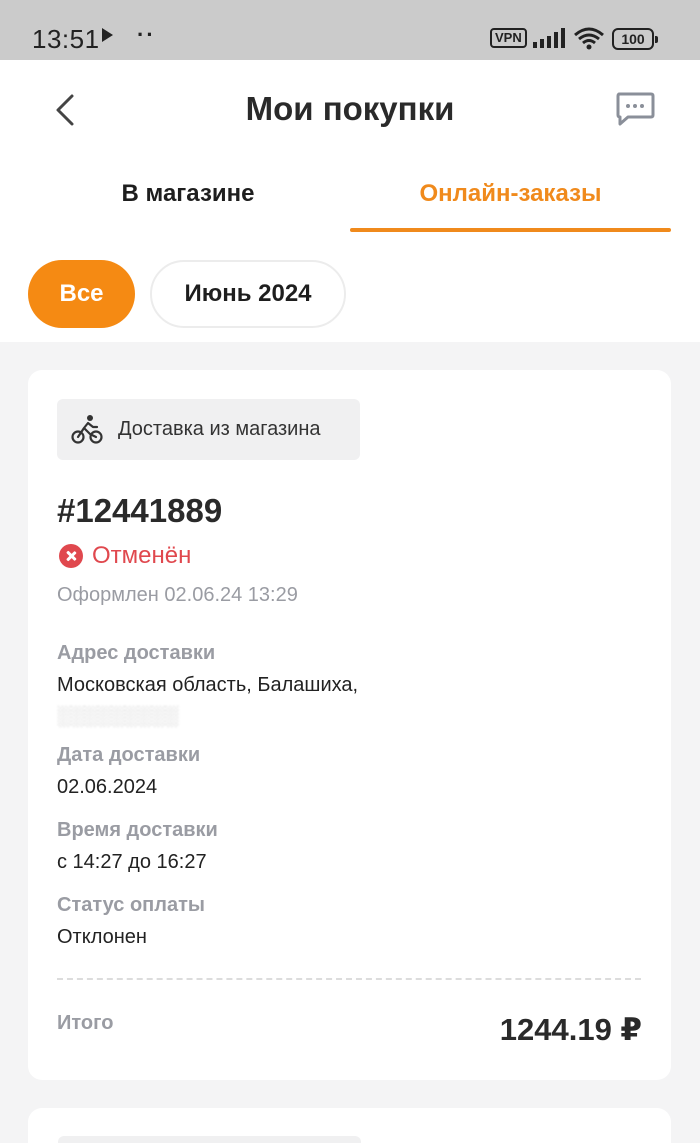 The width and height of the screenshot is (700, 1143). Describe the element at coordinates (510, 230) in the screenshot. I see `active-tab-indicator` at that location.